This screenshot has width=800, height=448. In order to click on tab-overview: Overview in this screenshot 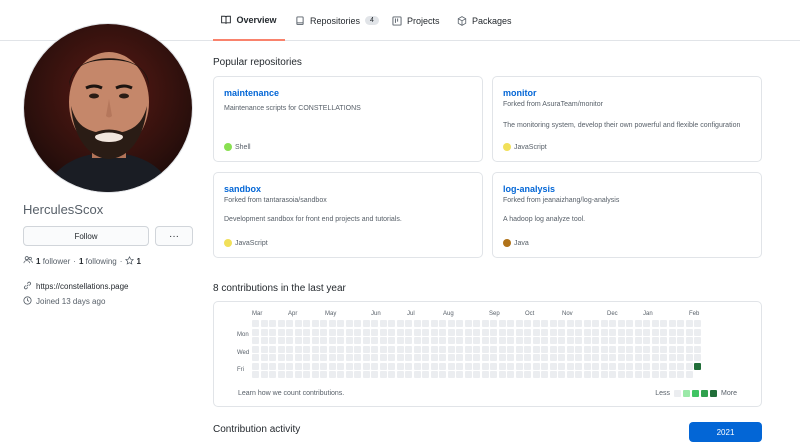, I will do `click(249, 20)`.